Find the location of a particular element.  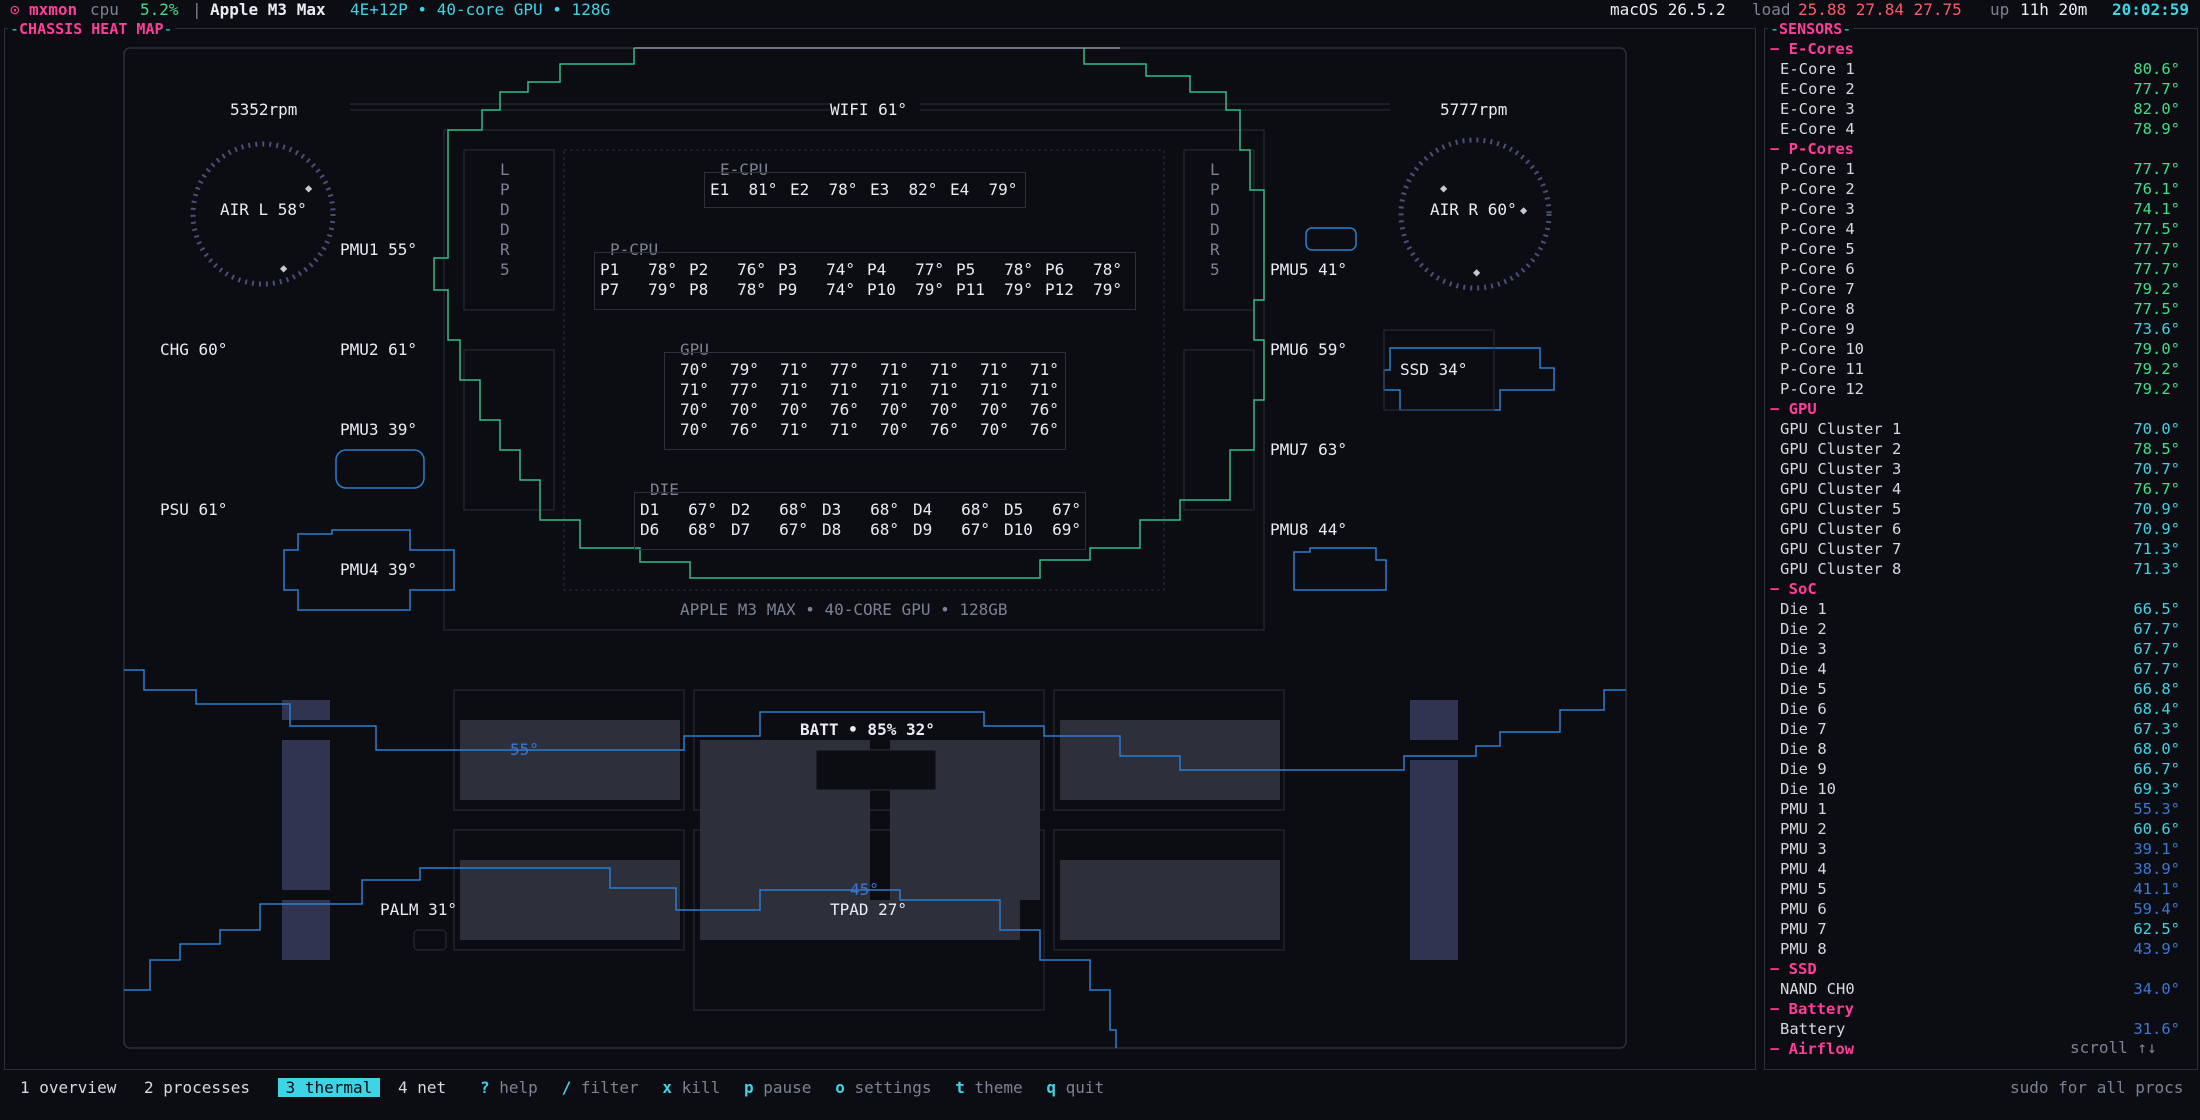

sensor-row: P-Core 6 77.7° is located at coordinates (1980, 270).